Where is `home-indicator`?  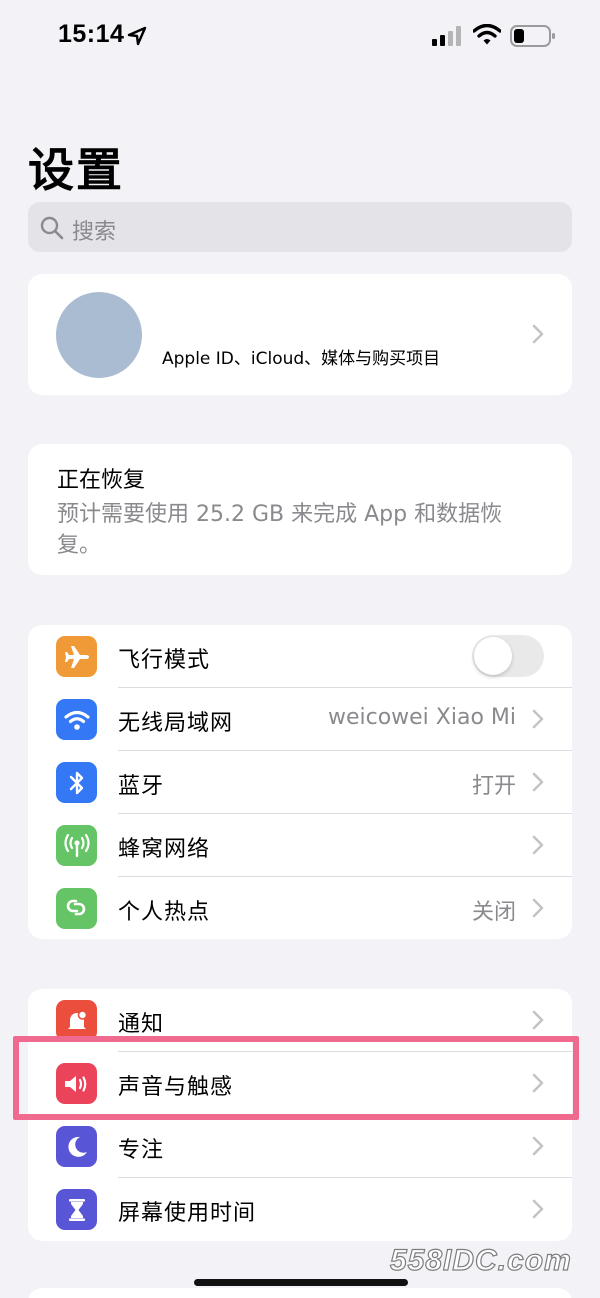
home-indicator is located at coordinates (301, 1282).